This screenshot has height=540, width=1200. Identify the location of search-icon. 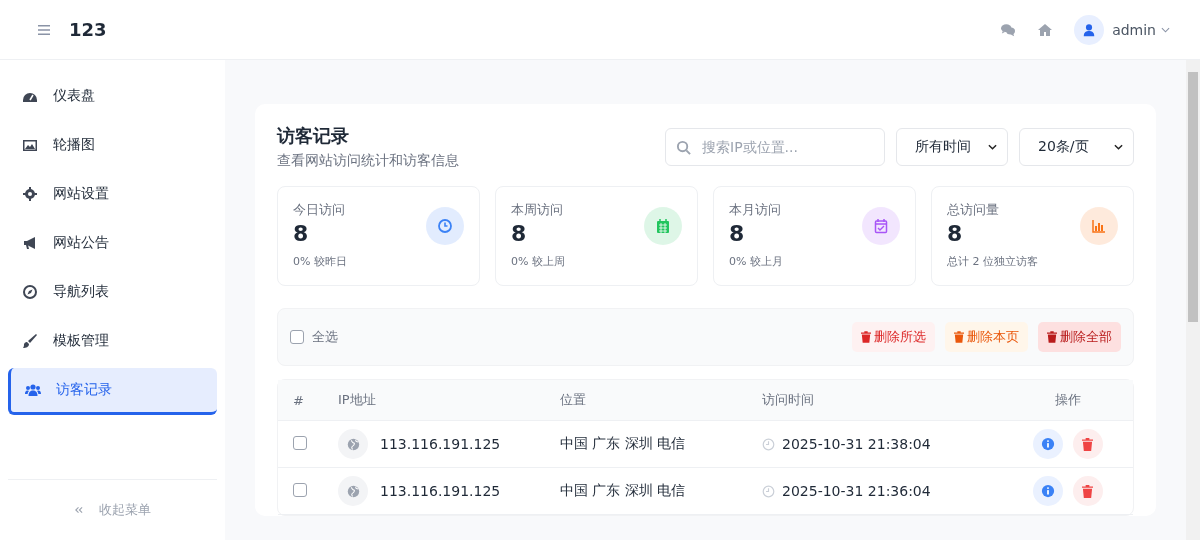
(683, 147).